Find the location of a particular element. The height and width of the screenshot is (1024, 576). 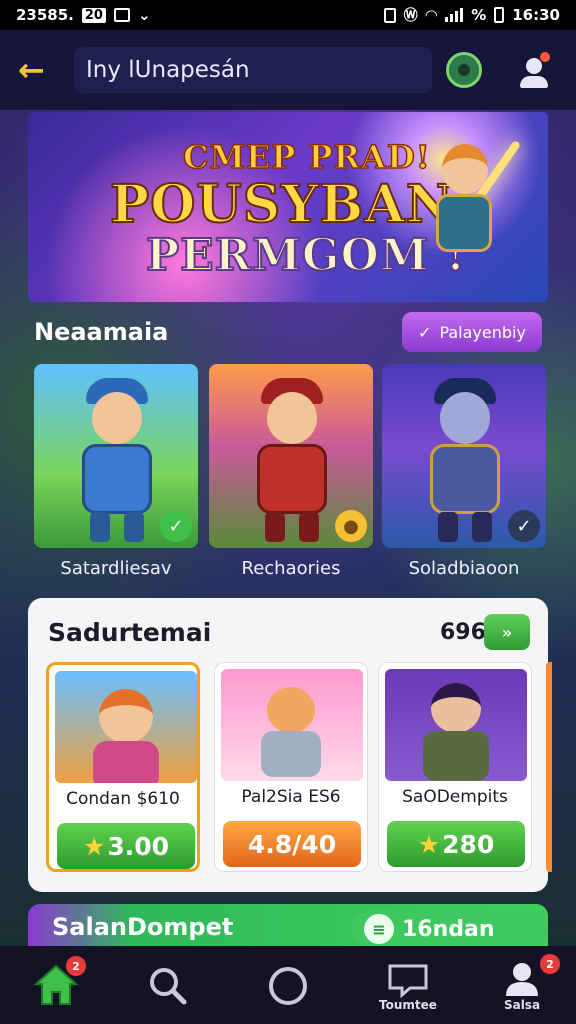

sale-card: SaODempits ★ 280 is located at coordinates (455, 767).